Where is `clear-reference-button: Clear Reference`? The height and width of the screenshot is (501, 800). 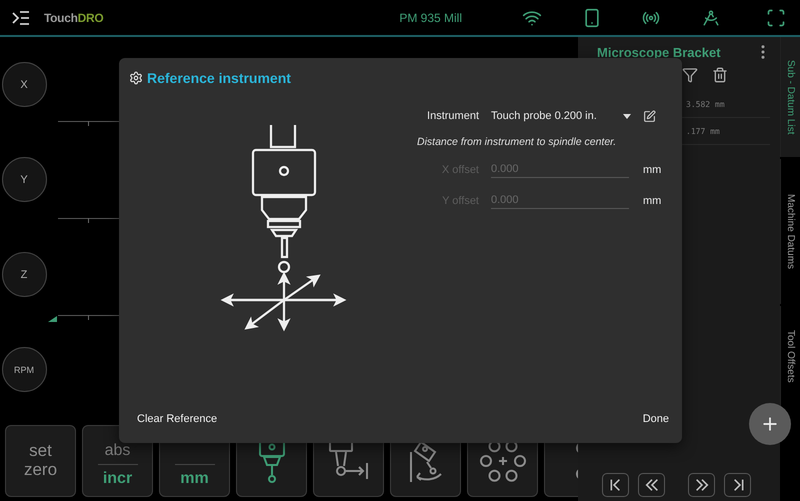 clear-reference-button: Clear Reference is located at coordinates (177, 419).